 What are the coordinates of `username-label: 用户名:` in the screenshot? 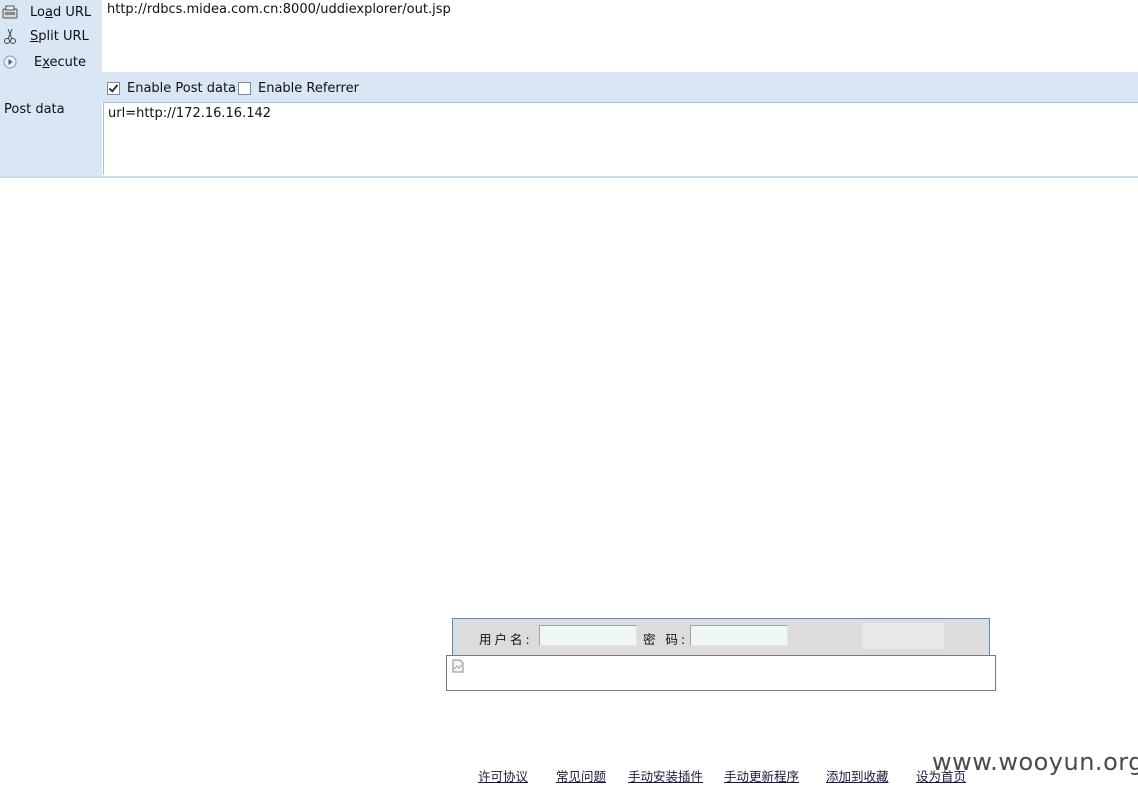 It's located at (506, 639).